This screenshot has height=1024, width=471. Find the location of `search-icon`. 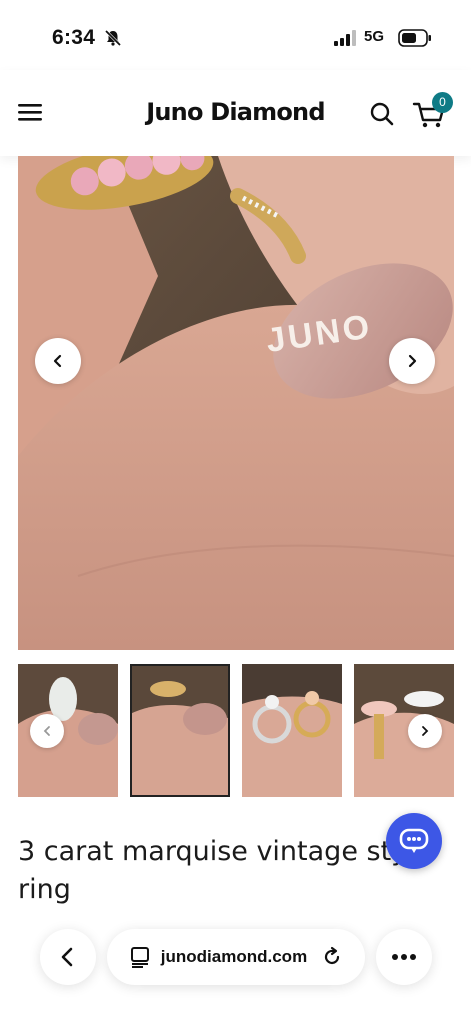

search-icon is located at coordinates (382, 114).